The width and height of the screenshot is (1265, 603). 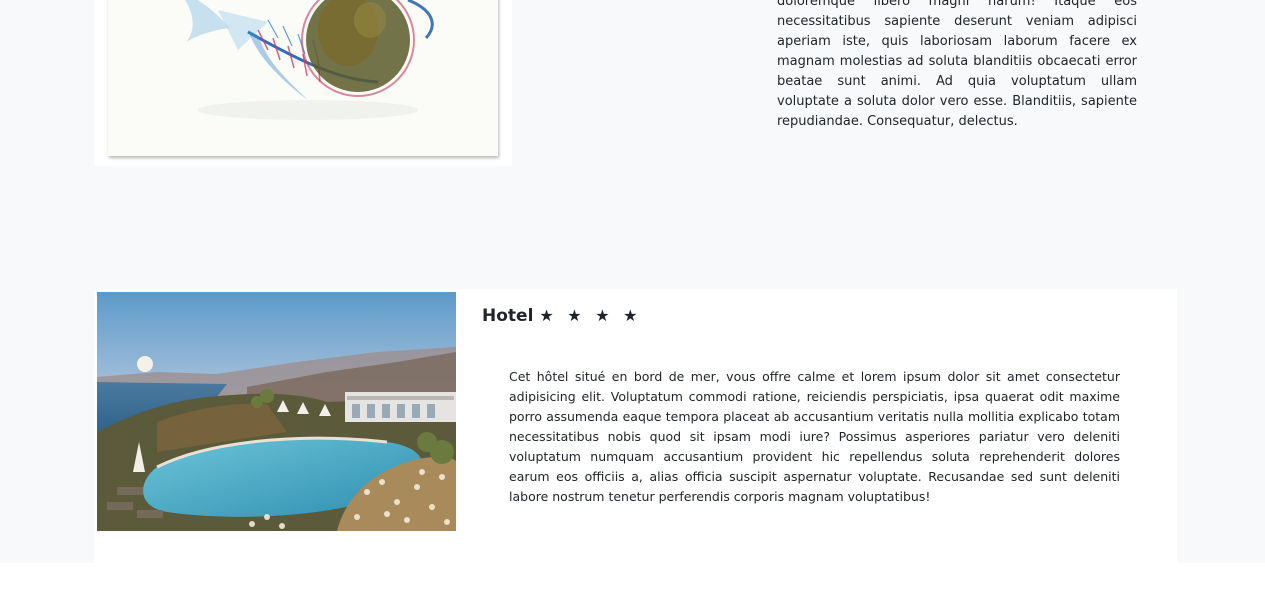 I want to click on fish-image-card, so click(x=303, y=83).